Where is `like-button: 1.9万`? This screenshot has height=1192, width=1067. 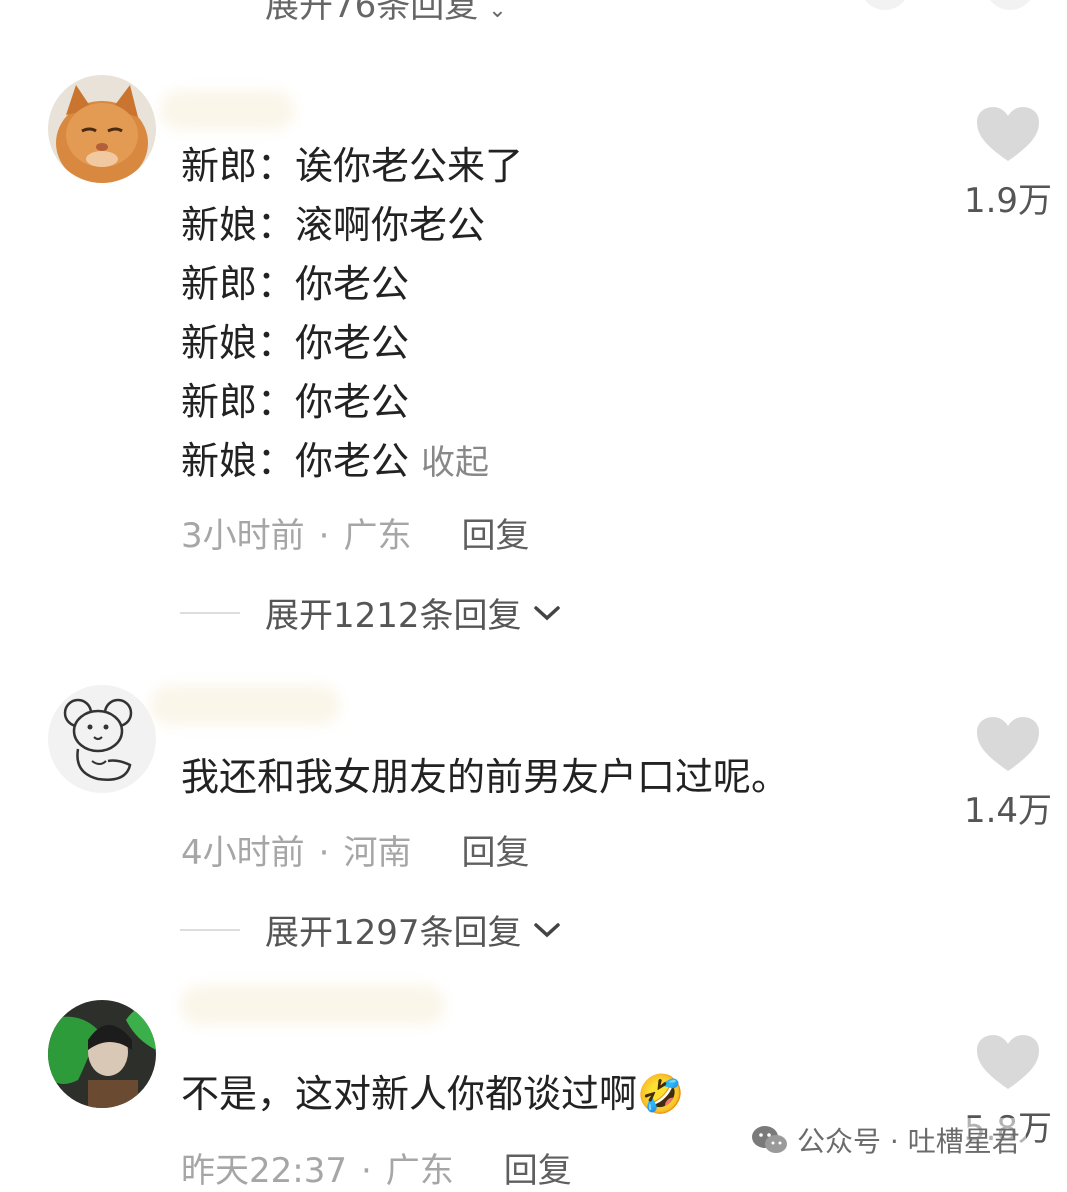
like-button: 1.9万 is located at coordinates (1008, 163).